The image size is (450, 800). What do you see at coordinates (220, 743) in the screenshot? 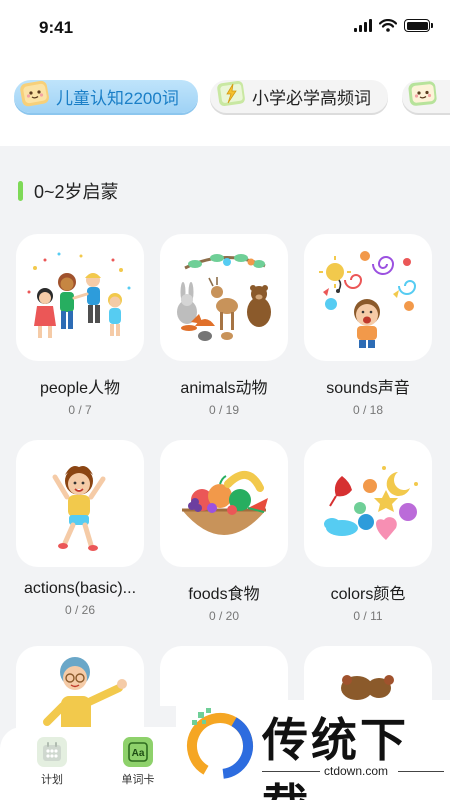
I see `watermark-logo-icon` at bounding box center [220, 743].